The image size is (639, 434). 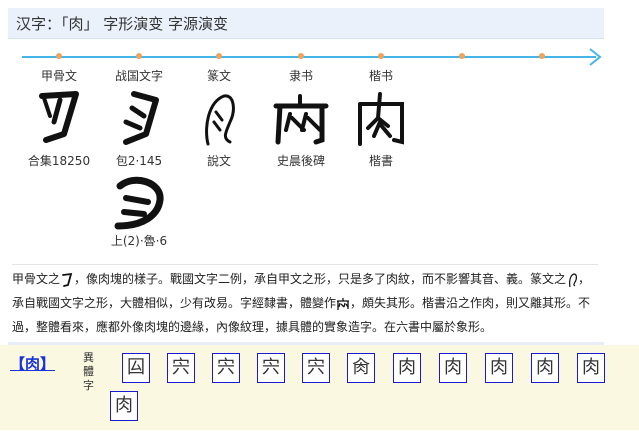 What do you see at coordinates (220, 120) in the screenshot?
I see `seal-script-glyph` at bounding box center [220, 120].